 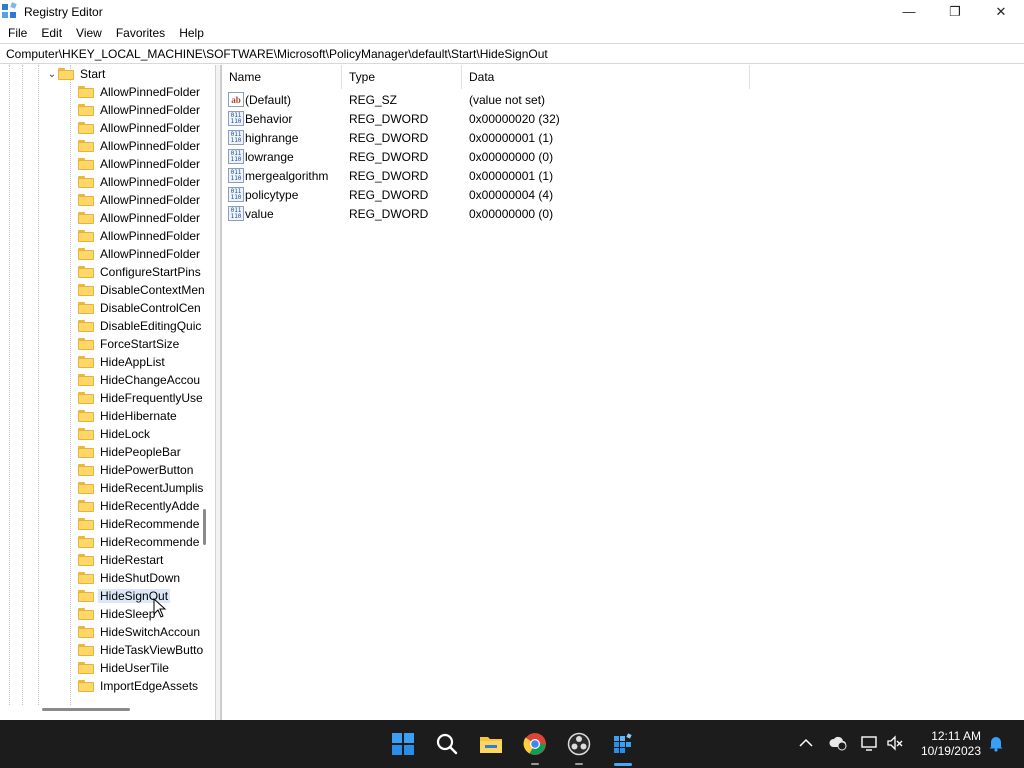 What do you see at coordinates (402, 77) in the screenshot?
I see `column-header-type: Type` at bounding box center [402, 77].